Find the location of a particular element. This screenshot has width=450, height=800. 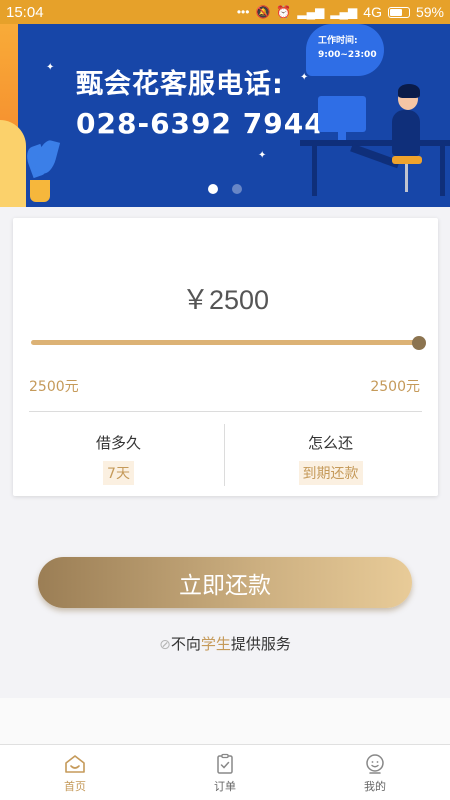

person-hair-illustration is located at coordinates (409, 91).